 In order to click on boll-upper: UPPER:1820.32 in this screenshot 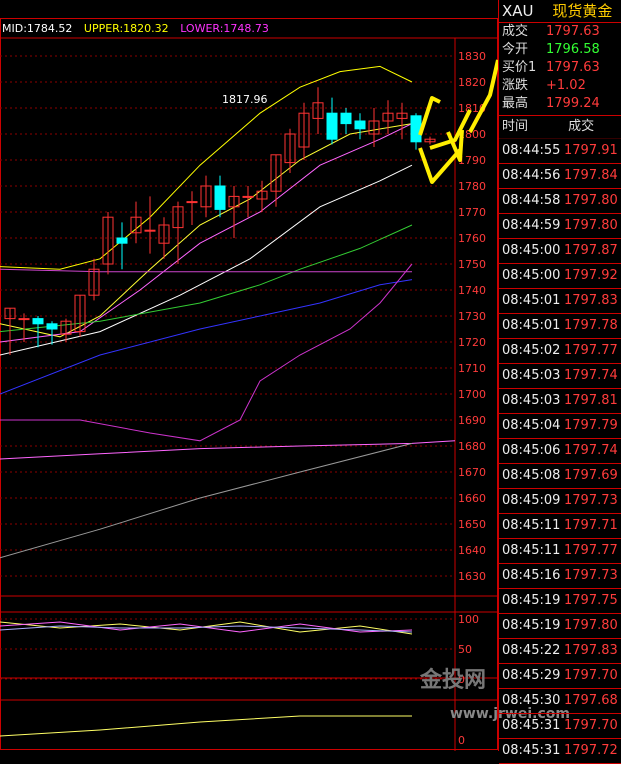, I will do `click(126, 28)`.